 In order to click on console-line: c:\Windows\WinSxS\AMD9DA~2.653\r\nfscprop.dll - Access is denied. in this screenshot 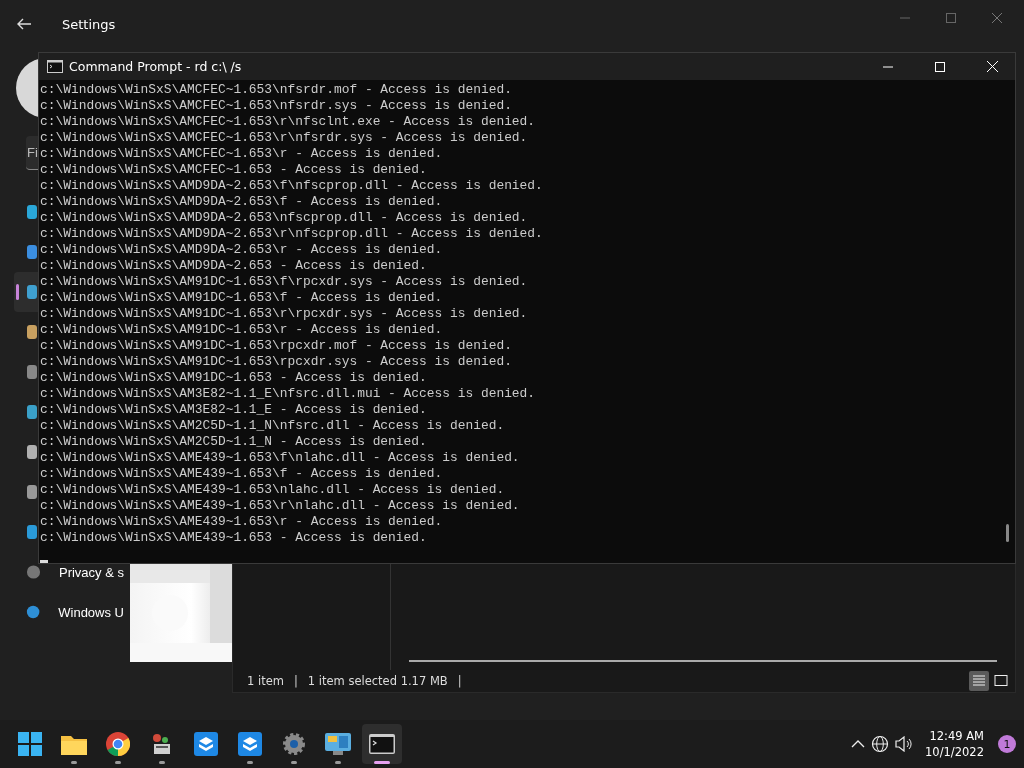, I will do `click(291, 234)`.